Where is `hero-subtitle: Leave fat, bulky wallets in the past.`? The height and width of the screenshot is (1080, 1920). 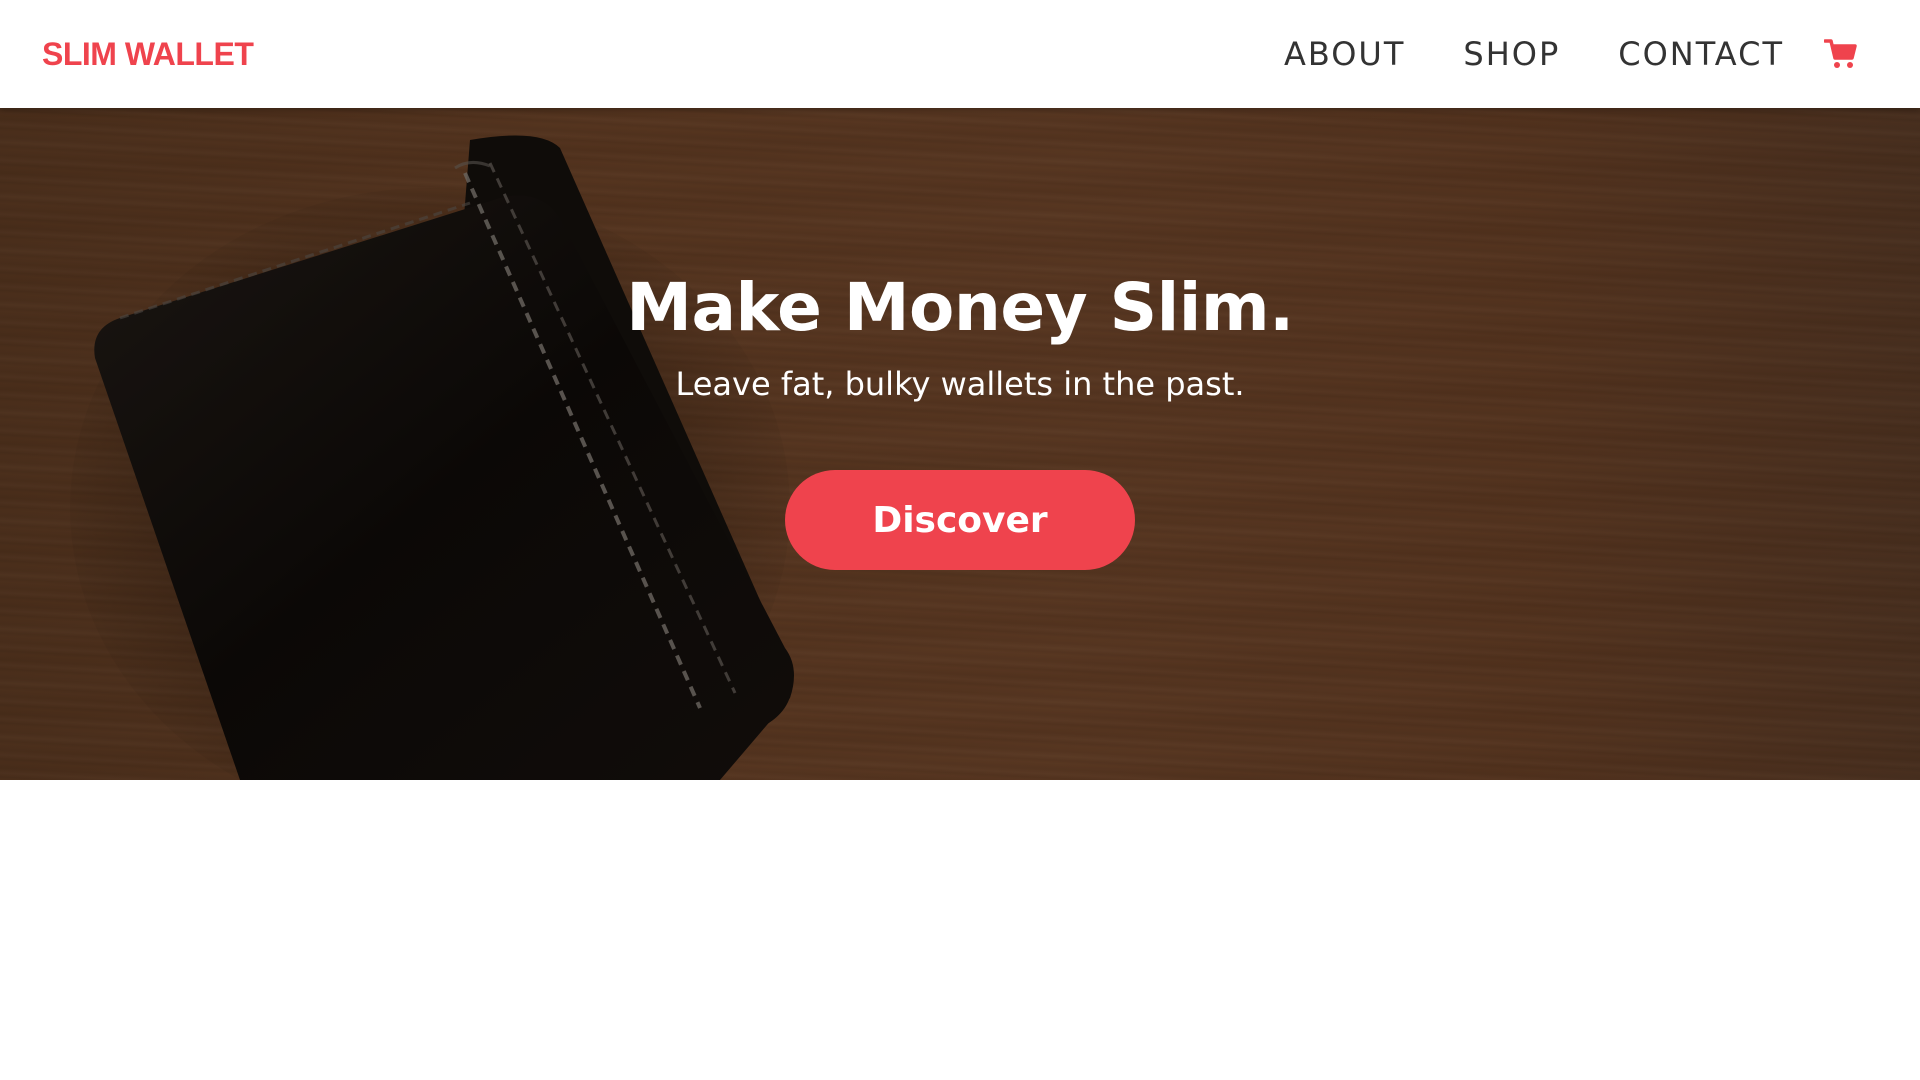 hero-subtitle: Leave fat, bulky wallets in the past. is located at coordinates (960, 384).